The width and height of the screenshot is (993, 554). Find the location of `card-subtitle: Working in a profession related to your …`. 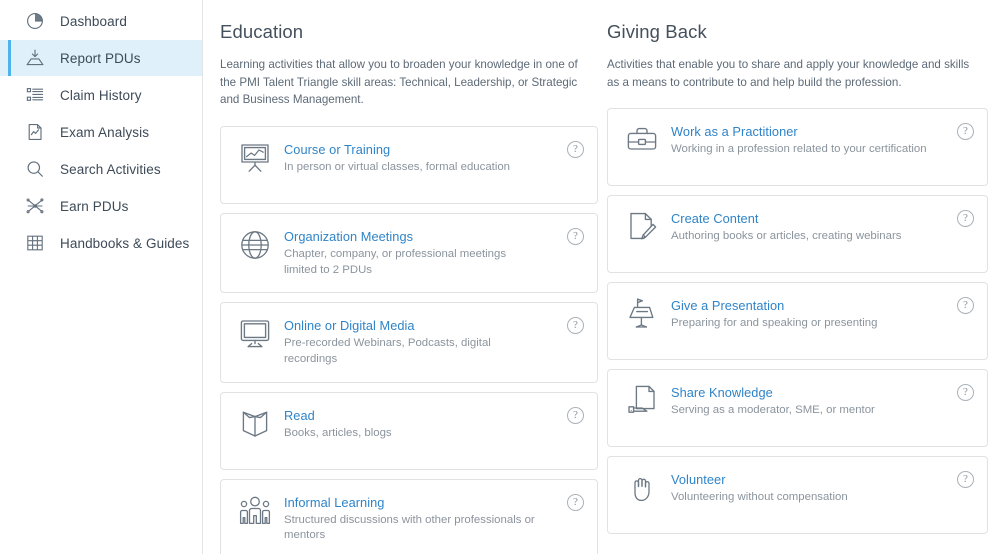

card-subtitle: Working in a profession related to your … is located at coordinates (799, 149).